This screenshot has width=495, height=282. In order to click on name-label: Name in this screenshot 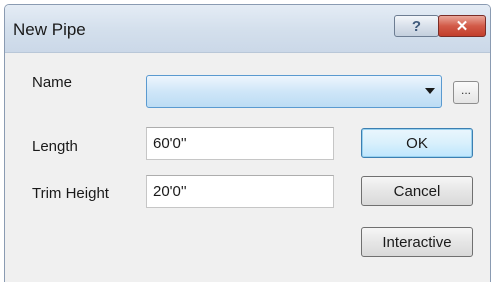, I will do `click(52, 82)`.